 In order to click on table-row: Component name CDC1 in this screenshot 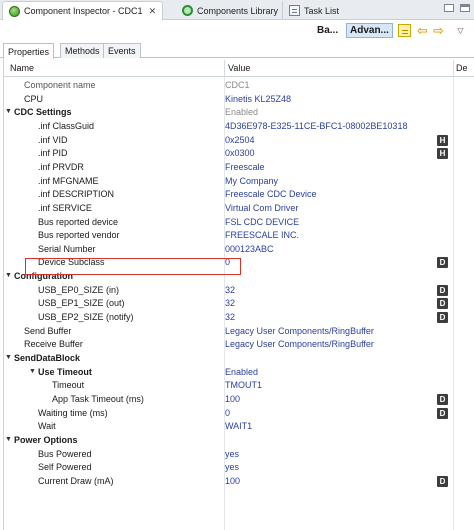, I will do `click(239, 86)`.